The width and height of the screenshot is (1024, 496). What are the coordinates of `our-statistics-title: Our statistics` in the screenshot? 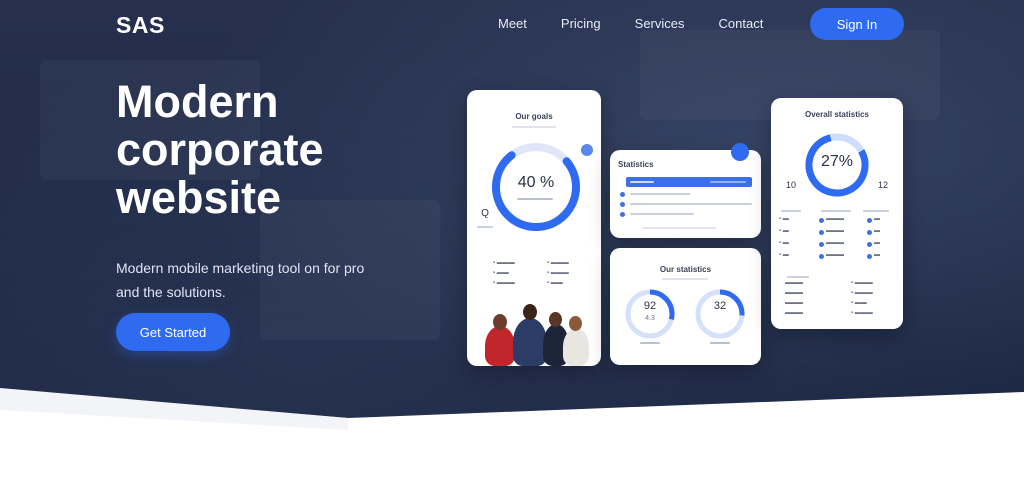 It's located at (685, 269).